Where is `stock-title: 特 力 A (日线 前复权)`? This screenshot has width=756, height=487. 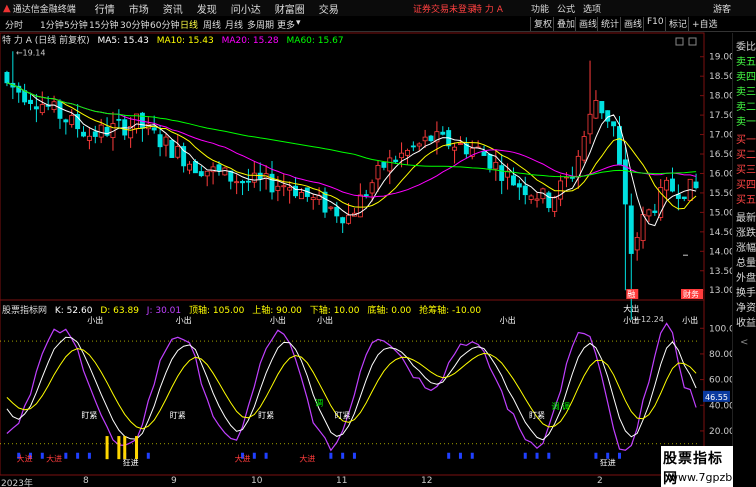
stock-title: 特 力 A (日线 前复权) is located at coordinates (46, 41).